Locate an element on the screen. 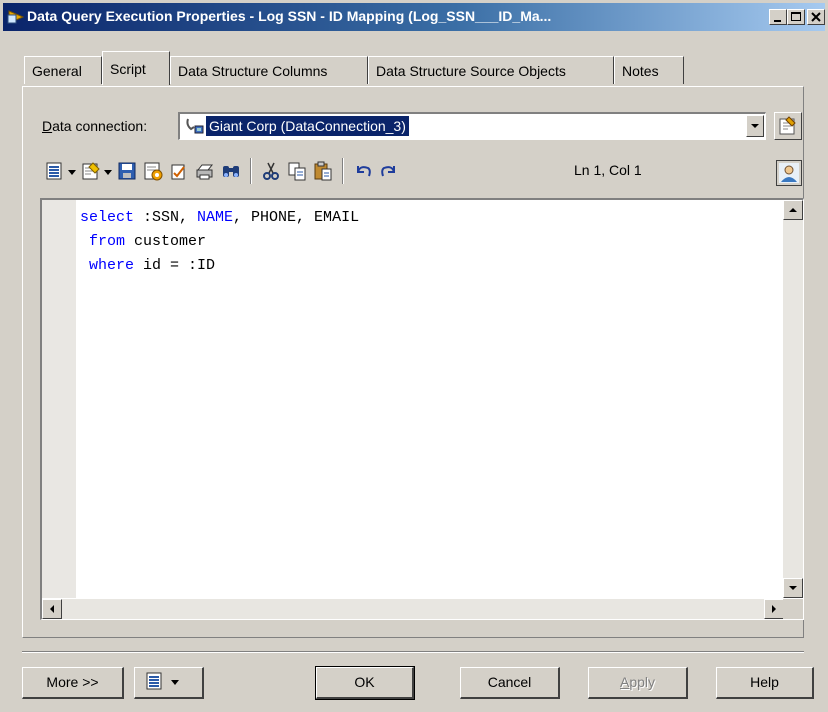 The height and width of the screenshot is (712, 828). more-button: More >> is located at coordinates (73, 683).